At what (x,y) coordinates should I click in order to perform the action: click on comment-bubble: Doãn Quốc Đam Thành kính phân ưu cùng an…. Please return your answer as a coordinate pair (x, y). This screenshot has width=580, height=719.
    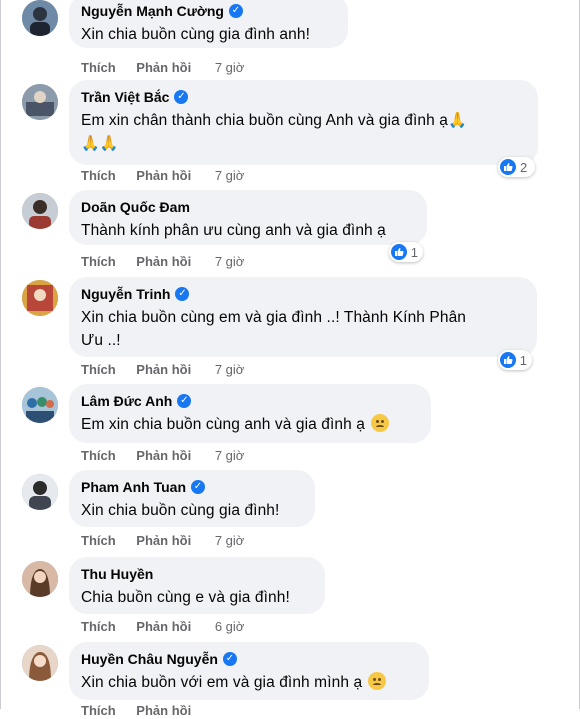
    Looking at the image, I should click on (248, 217).